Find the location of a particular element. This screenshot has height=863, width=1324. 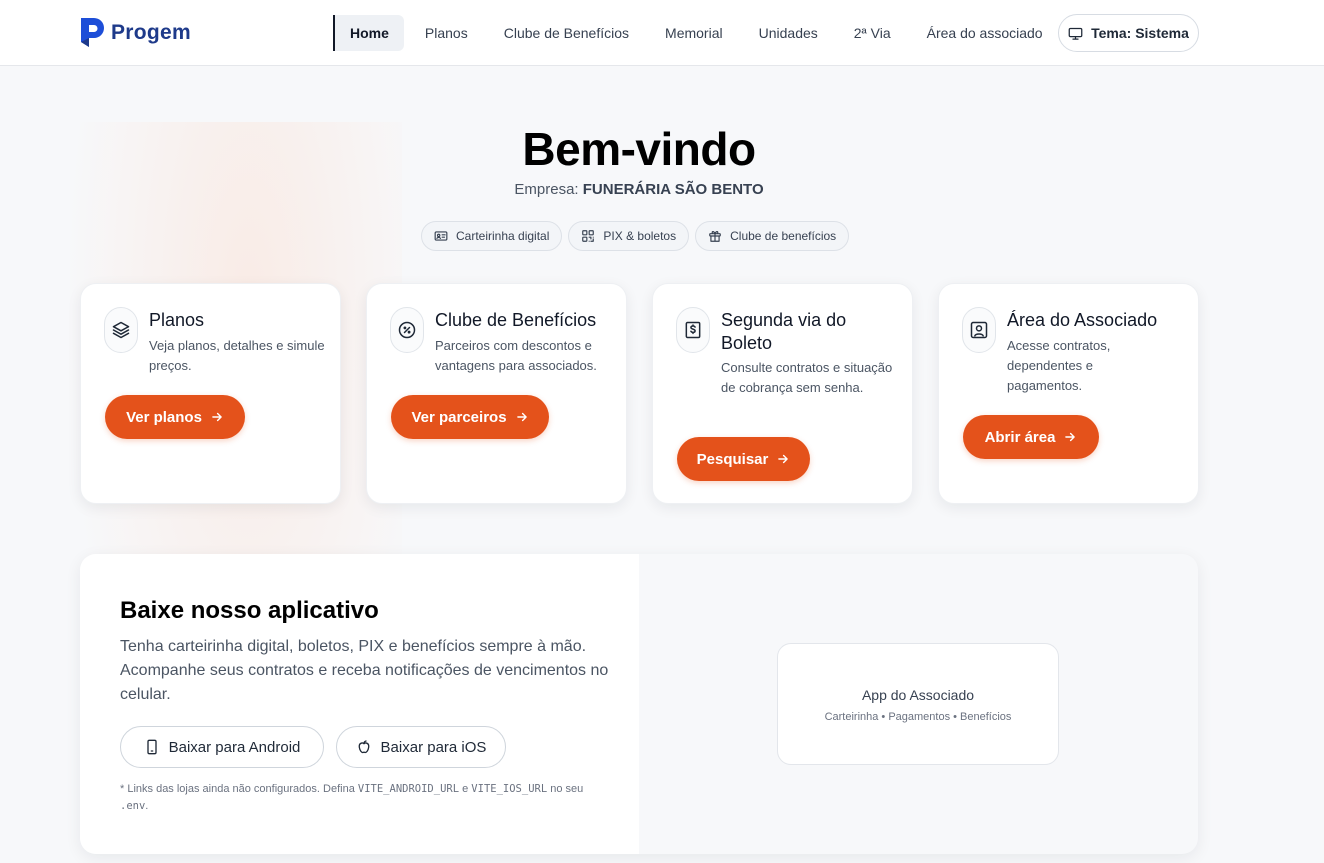

user-square-icon is located at coordinates (979, 330).